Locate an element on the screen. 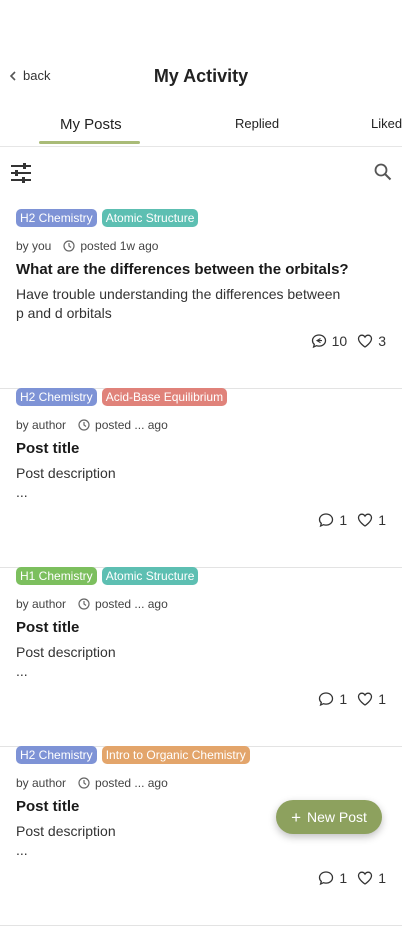 The height and width of the screenshot is (926, 402). likes-count: 3 is located at coordinates (371, 341).